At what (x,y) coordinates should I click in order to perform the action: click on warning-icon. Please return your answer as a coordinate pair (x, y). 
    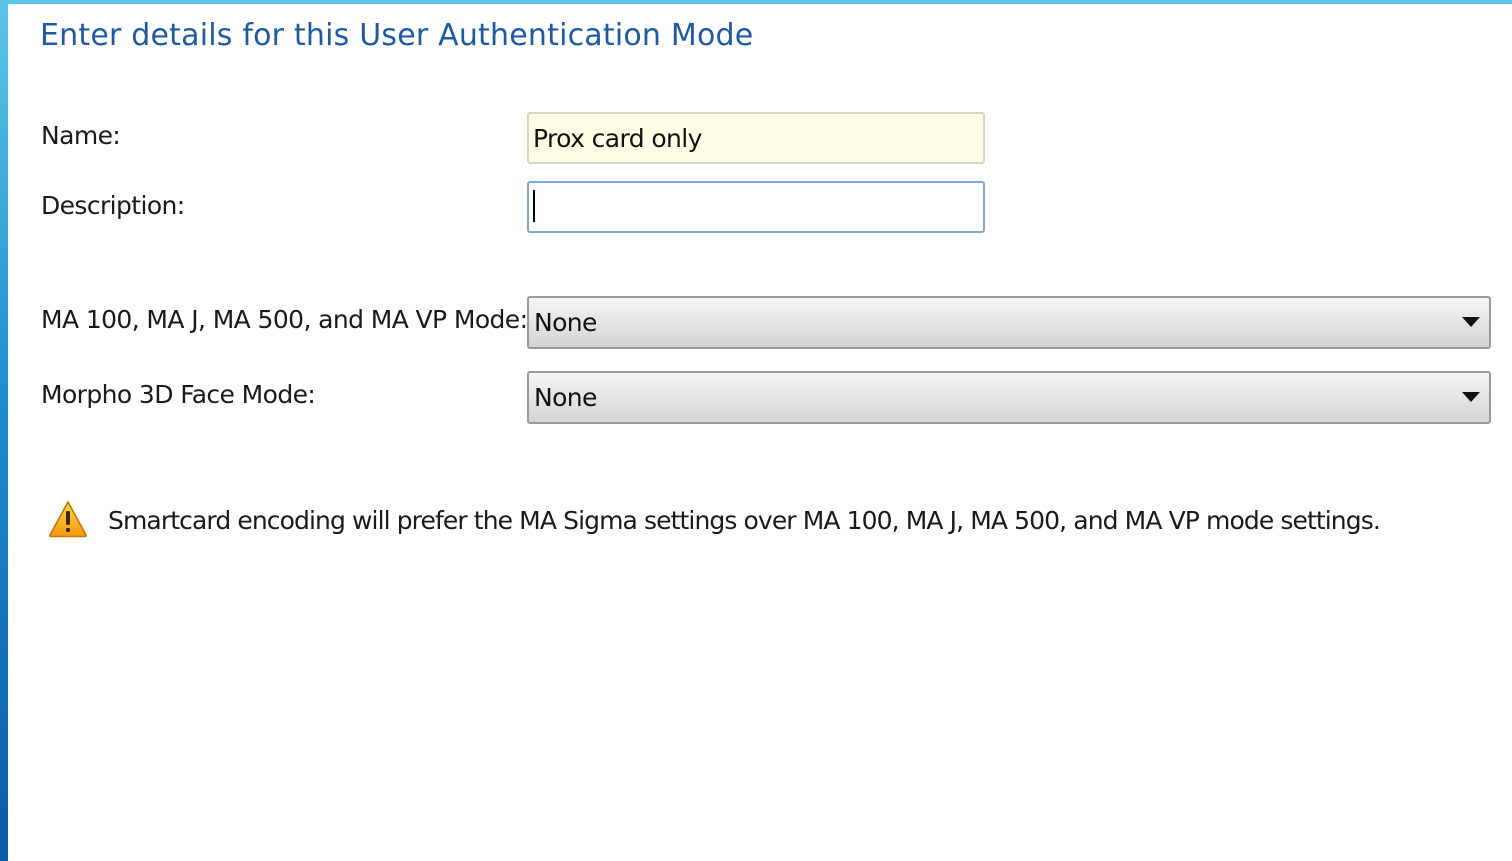
    Looking at the image, I should click on (68, 519).